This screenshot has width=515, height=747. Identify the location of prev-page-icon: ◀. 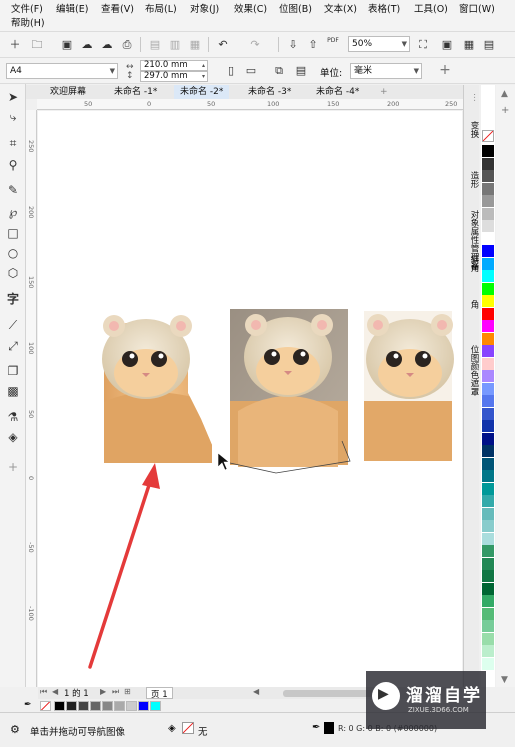
(55, 691).